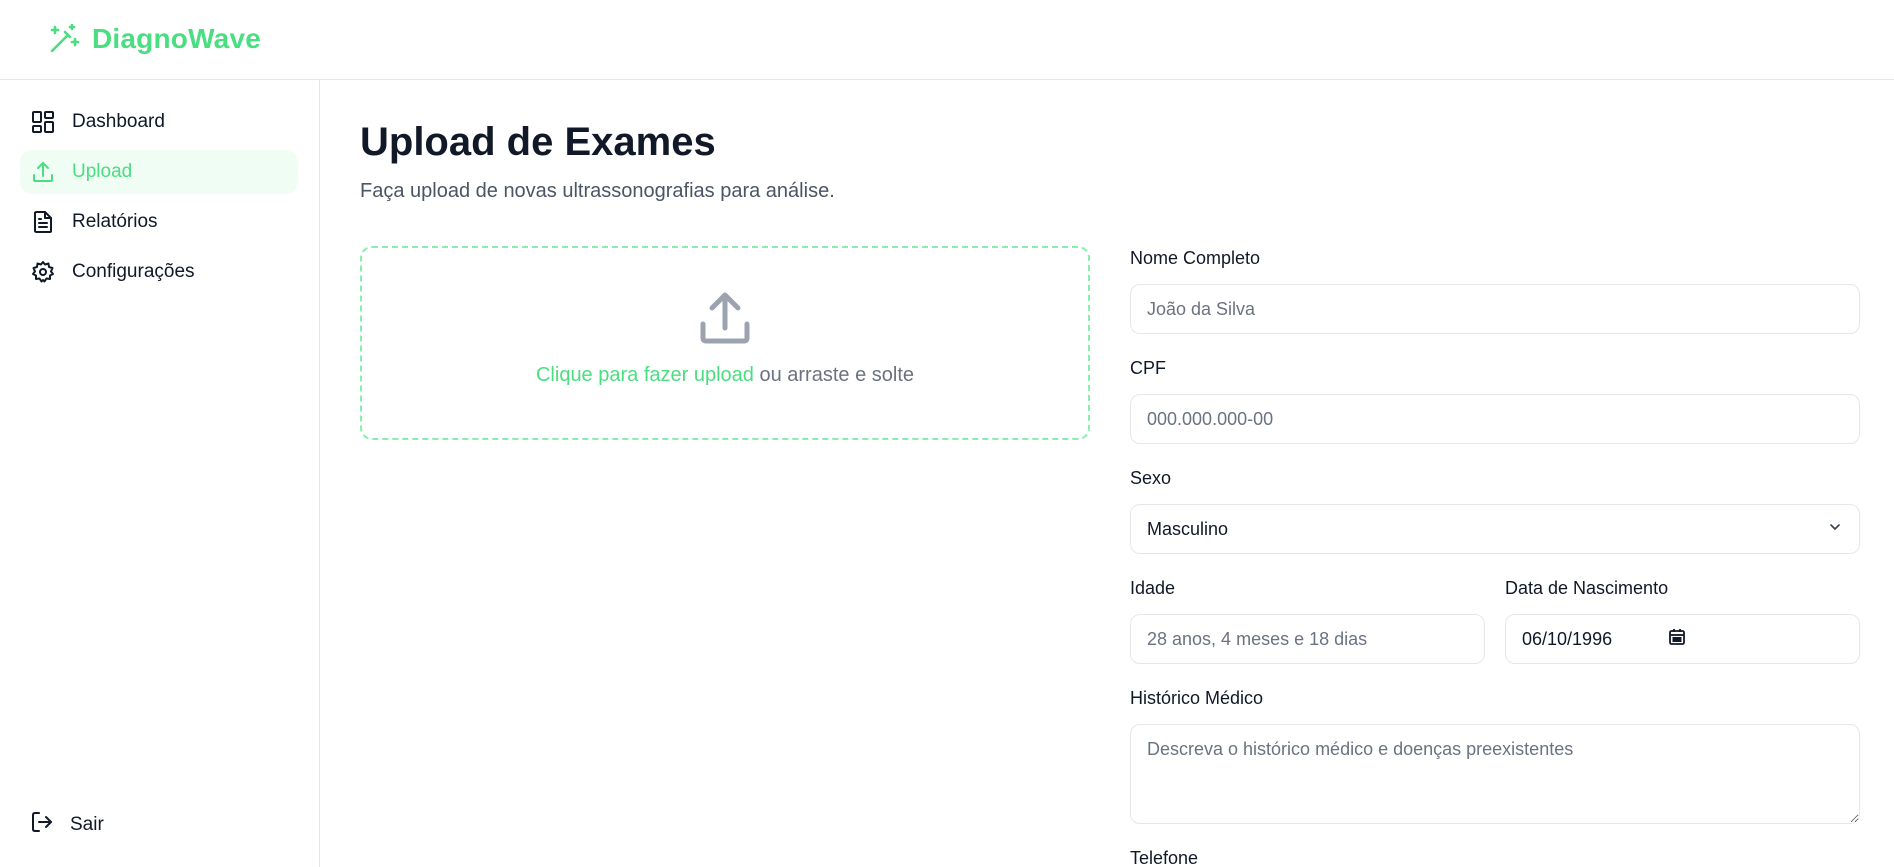  Describe the element at coordinates (1567, 638) in the screenshot. I see `birth-date-value: 06/10/1996` at that location.